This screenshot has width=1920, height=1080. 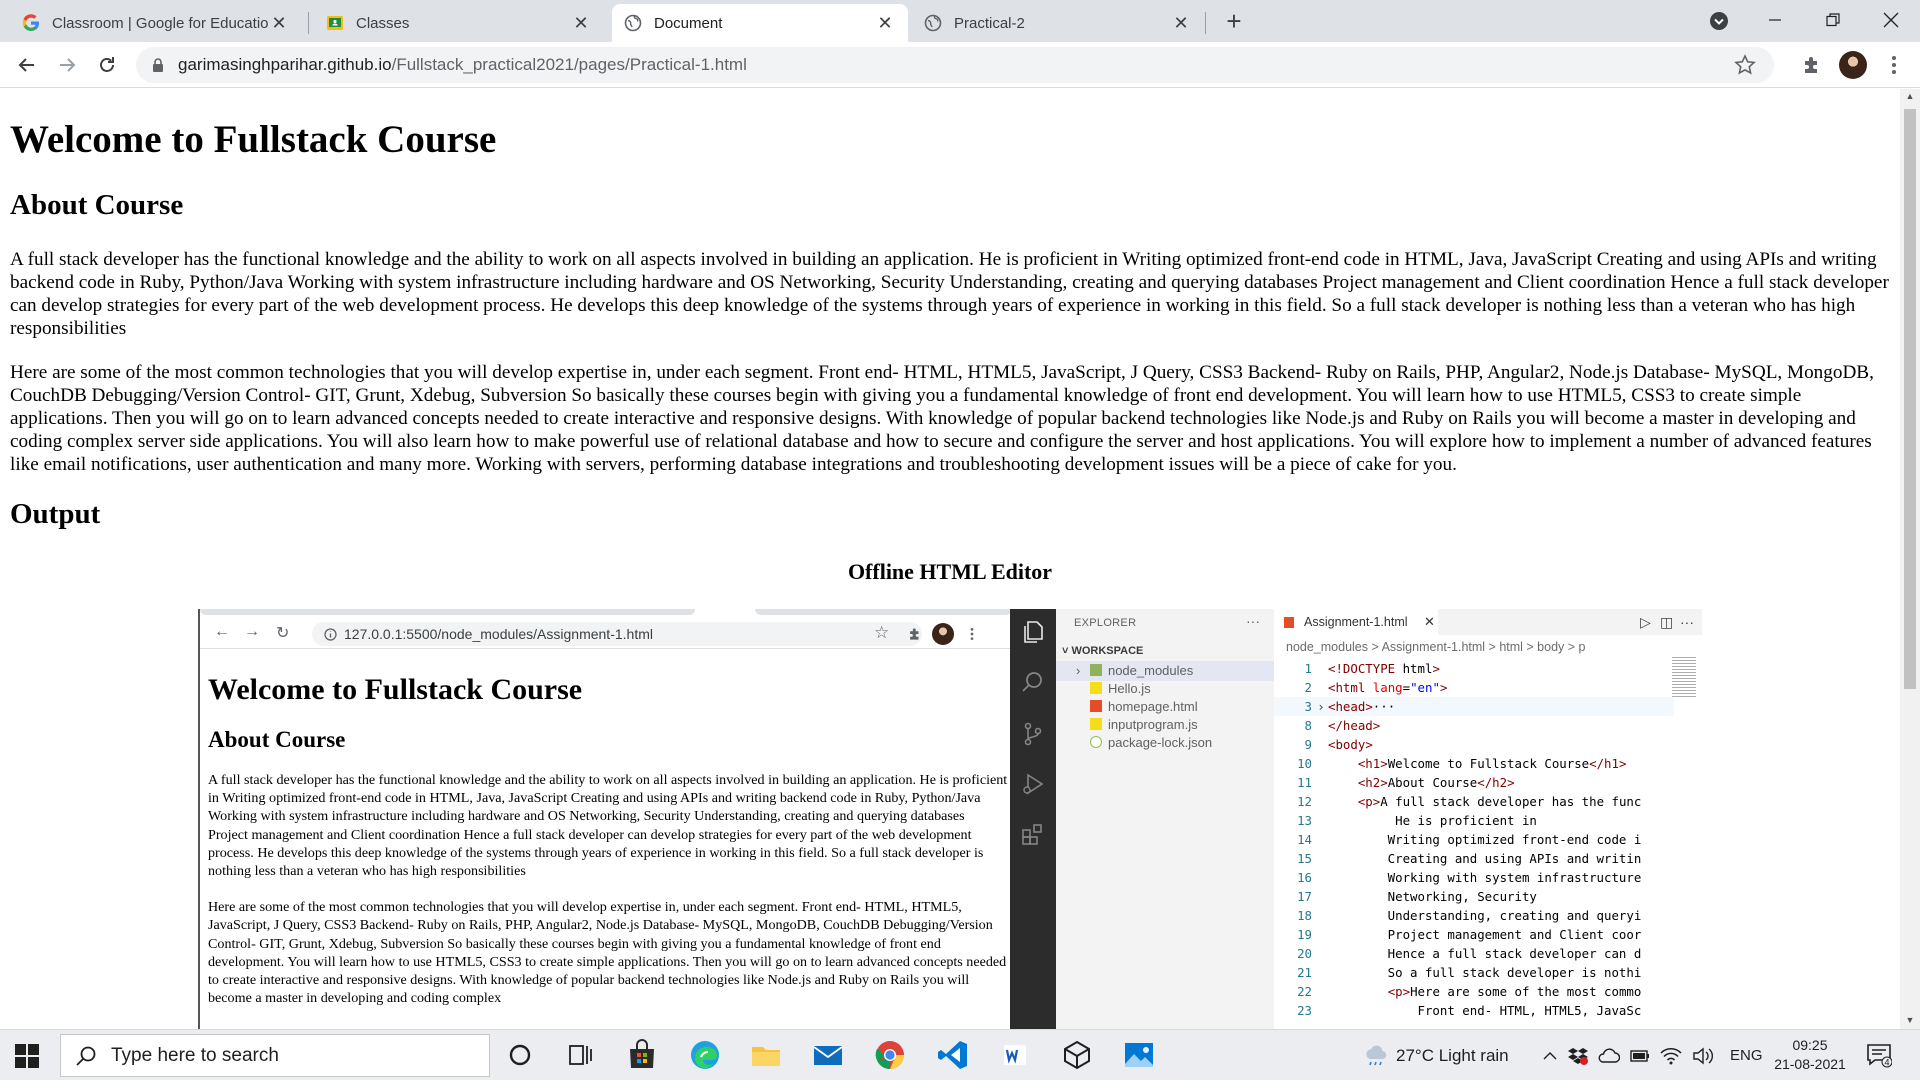 What do you see at coordinates (828, 1055) in the screenshot?
I see `mail-icon` at bounding box center [828, 1055].